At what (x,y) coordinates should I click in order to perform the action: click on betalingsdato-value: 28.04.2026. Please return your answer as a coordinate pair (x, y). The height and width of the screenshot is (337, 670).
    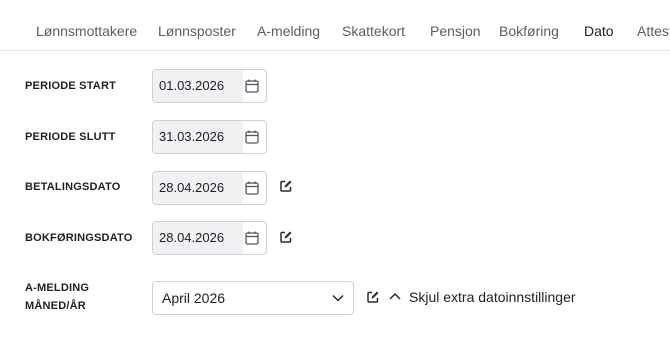
    Looking at the image, I should click on (198, 188).